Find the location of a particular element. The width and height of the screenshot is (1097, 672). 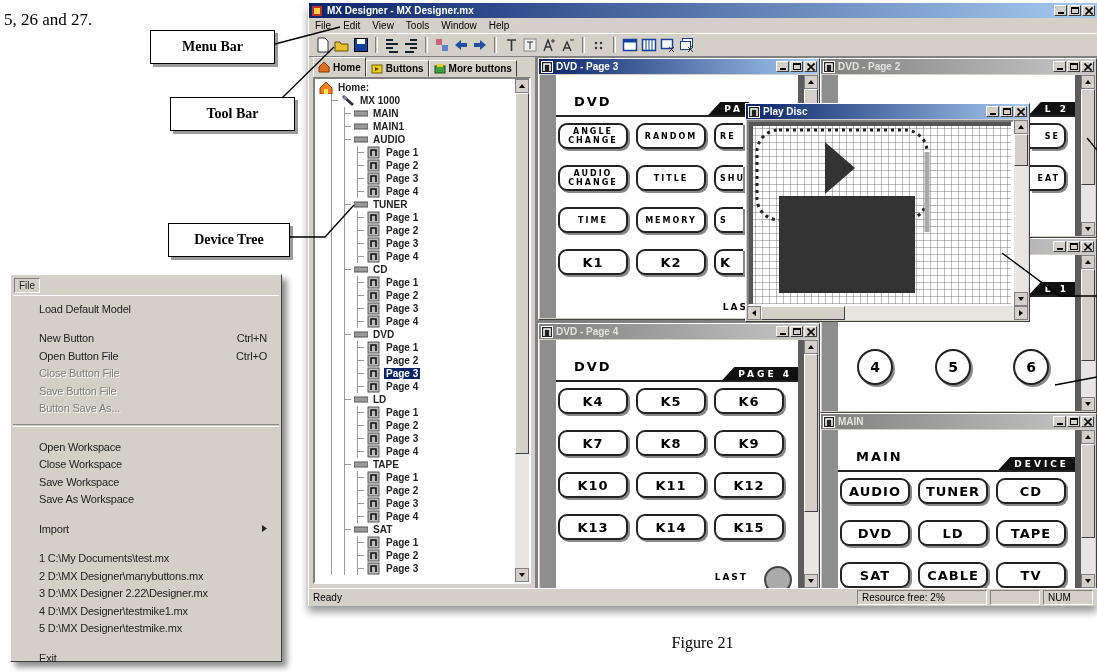

remote-key: ANGLE CHANGE is located at coordinates (593, 136).